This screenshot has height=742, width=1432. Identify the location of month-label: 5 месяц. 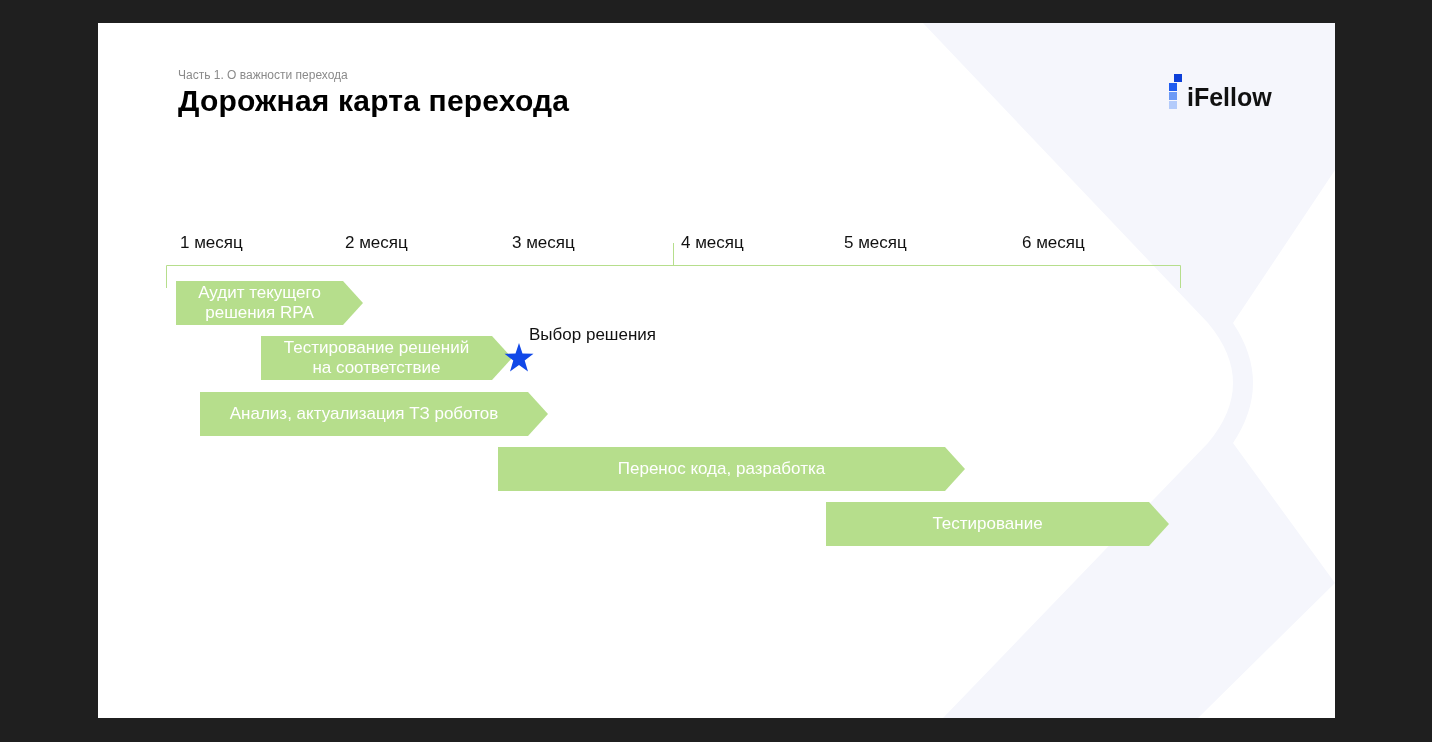
(875, 243).